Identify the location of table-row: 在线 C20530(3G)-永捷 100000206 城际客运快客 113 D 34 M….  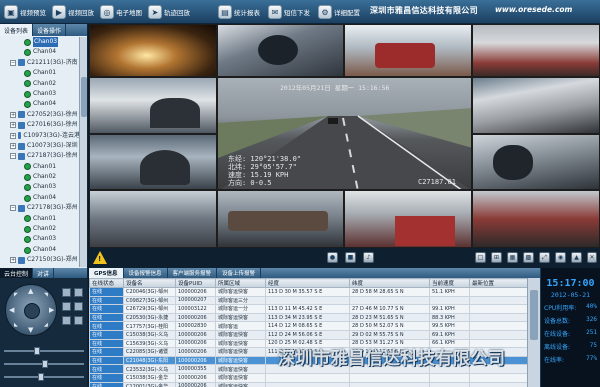
(308, 317).